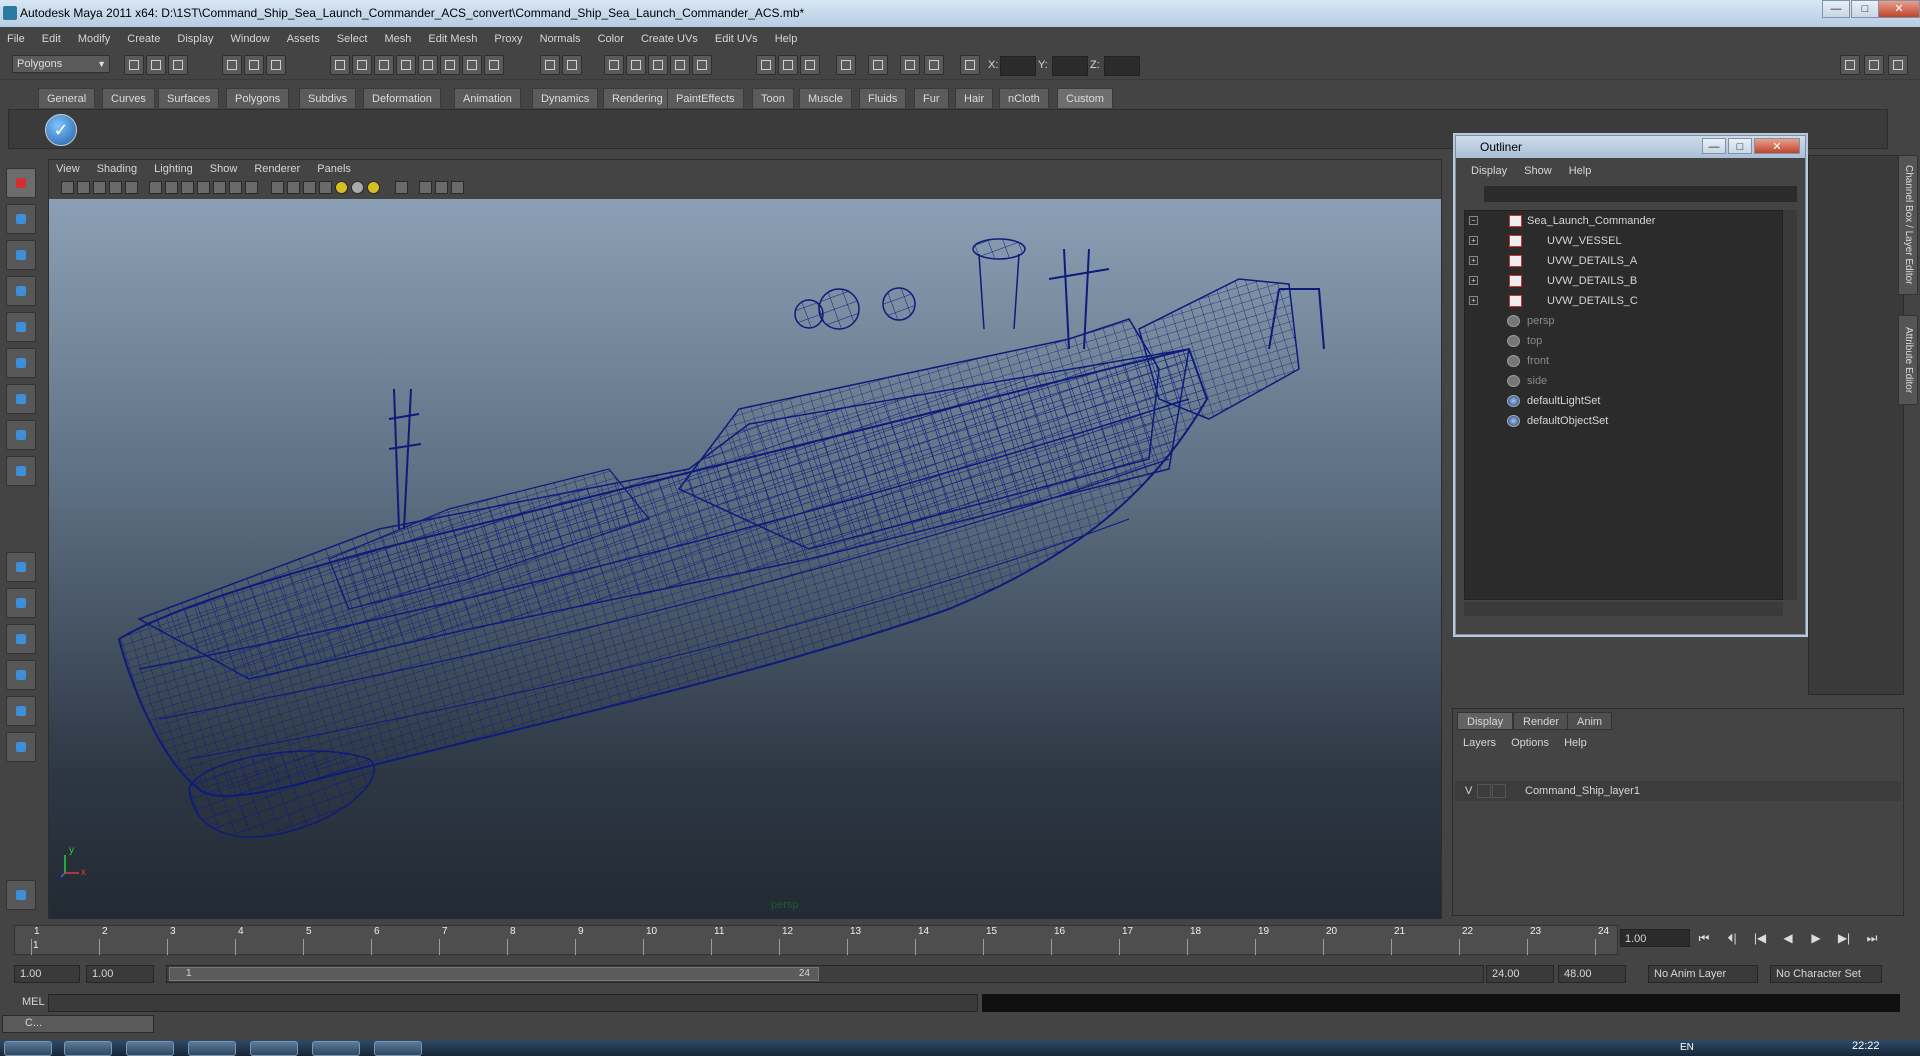 The image size is (1920, 1056). I want to click on shadows-icon, so click(357, 187).